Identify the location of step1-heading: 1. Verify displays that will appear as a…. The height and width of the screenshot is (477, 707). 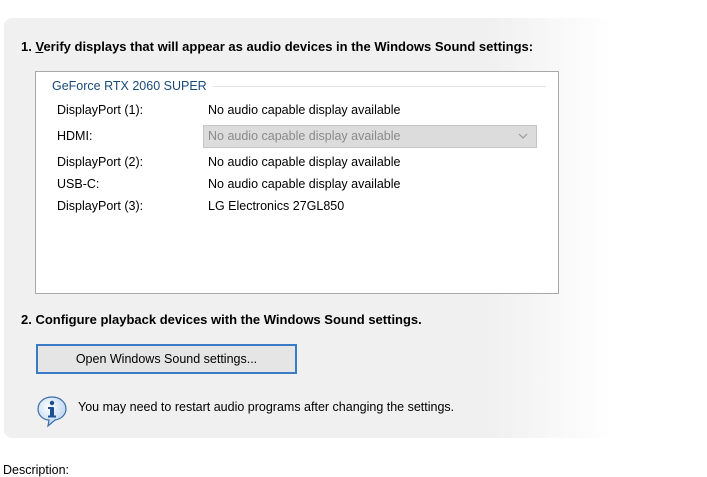
(277, 46).